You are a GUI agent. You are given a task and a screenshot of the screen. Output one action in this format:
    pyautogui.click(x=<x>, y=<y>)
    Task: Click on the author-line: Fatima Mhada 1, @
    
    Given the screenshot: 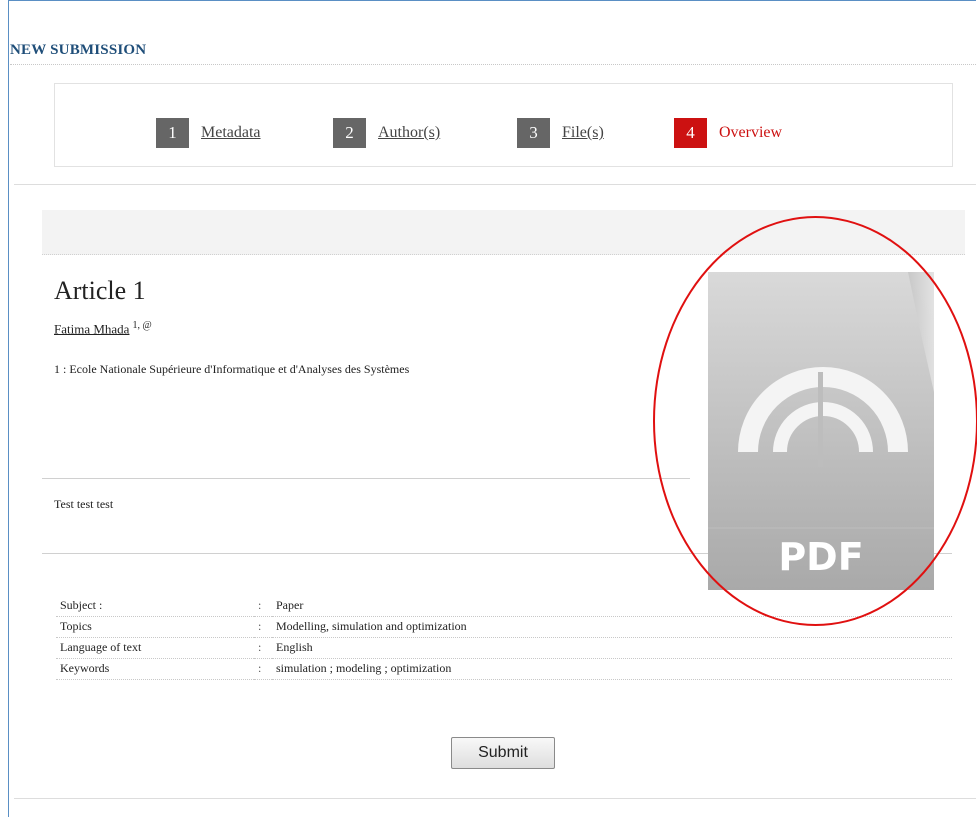 What is the action you would take?
    pyautogui.click(x=103, y=328)
    